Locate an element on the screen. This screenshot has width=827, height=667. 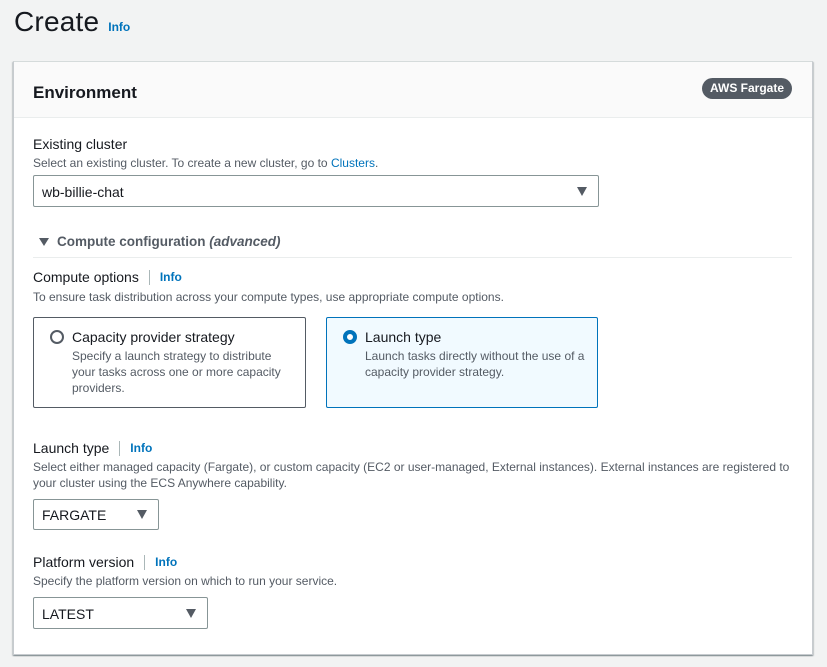
launch-type-info-link: Info is located at coordinates (141, 448).